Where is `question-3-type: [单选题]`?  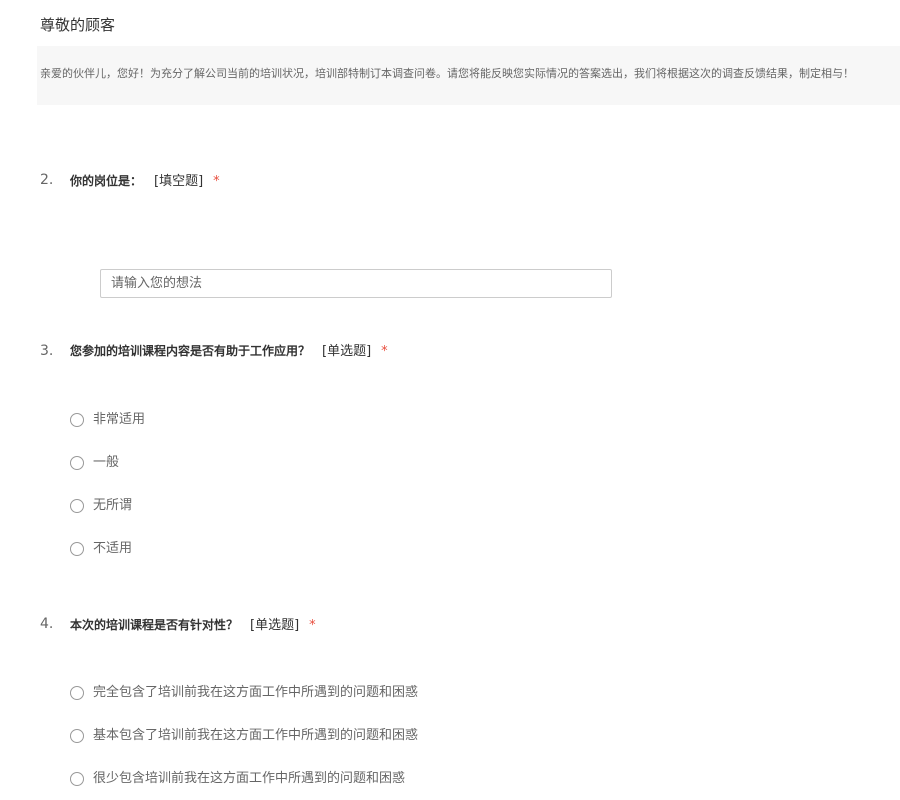 question-3-type: [单选题] is located at coordinates (347, 351).